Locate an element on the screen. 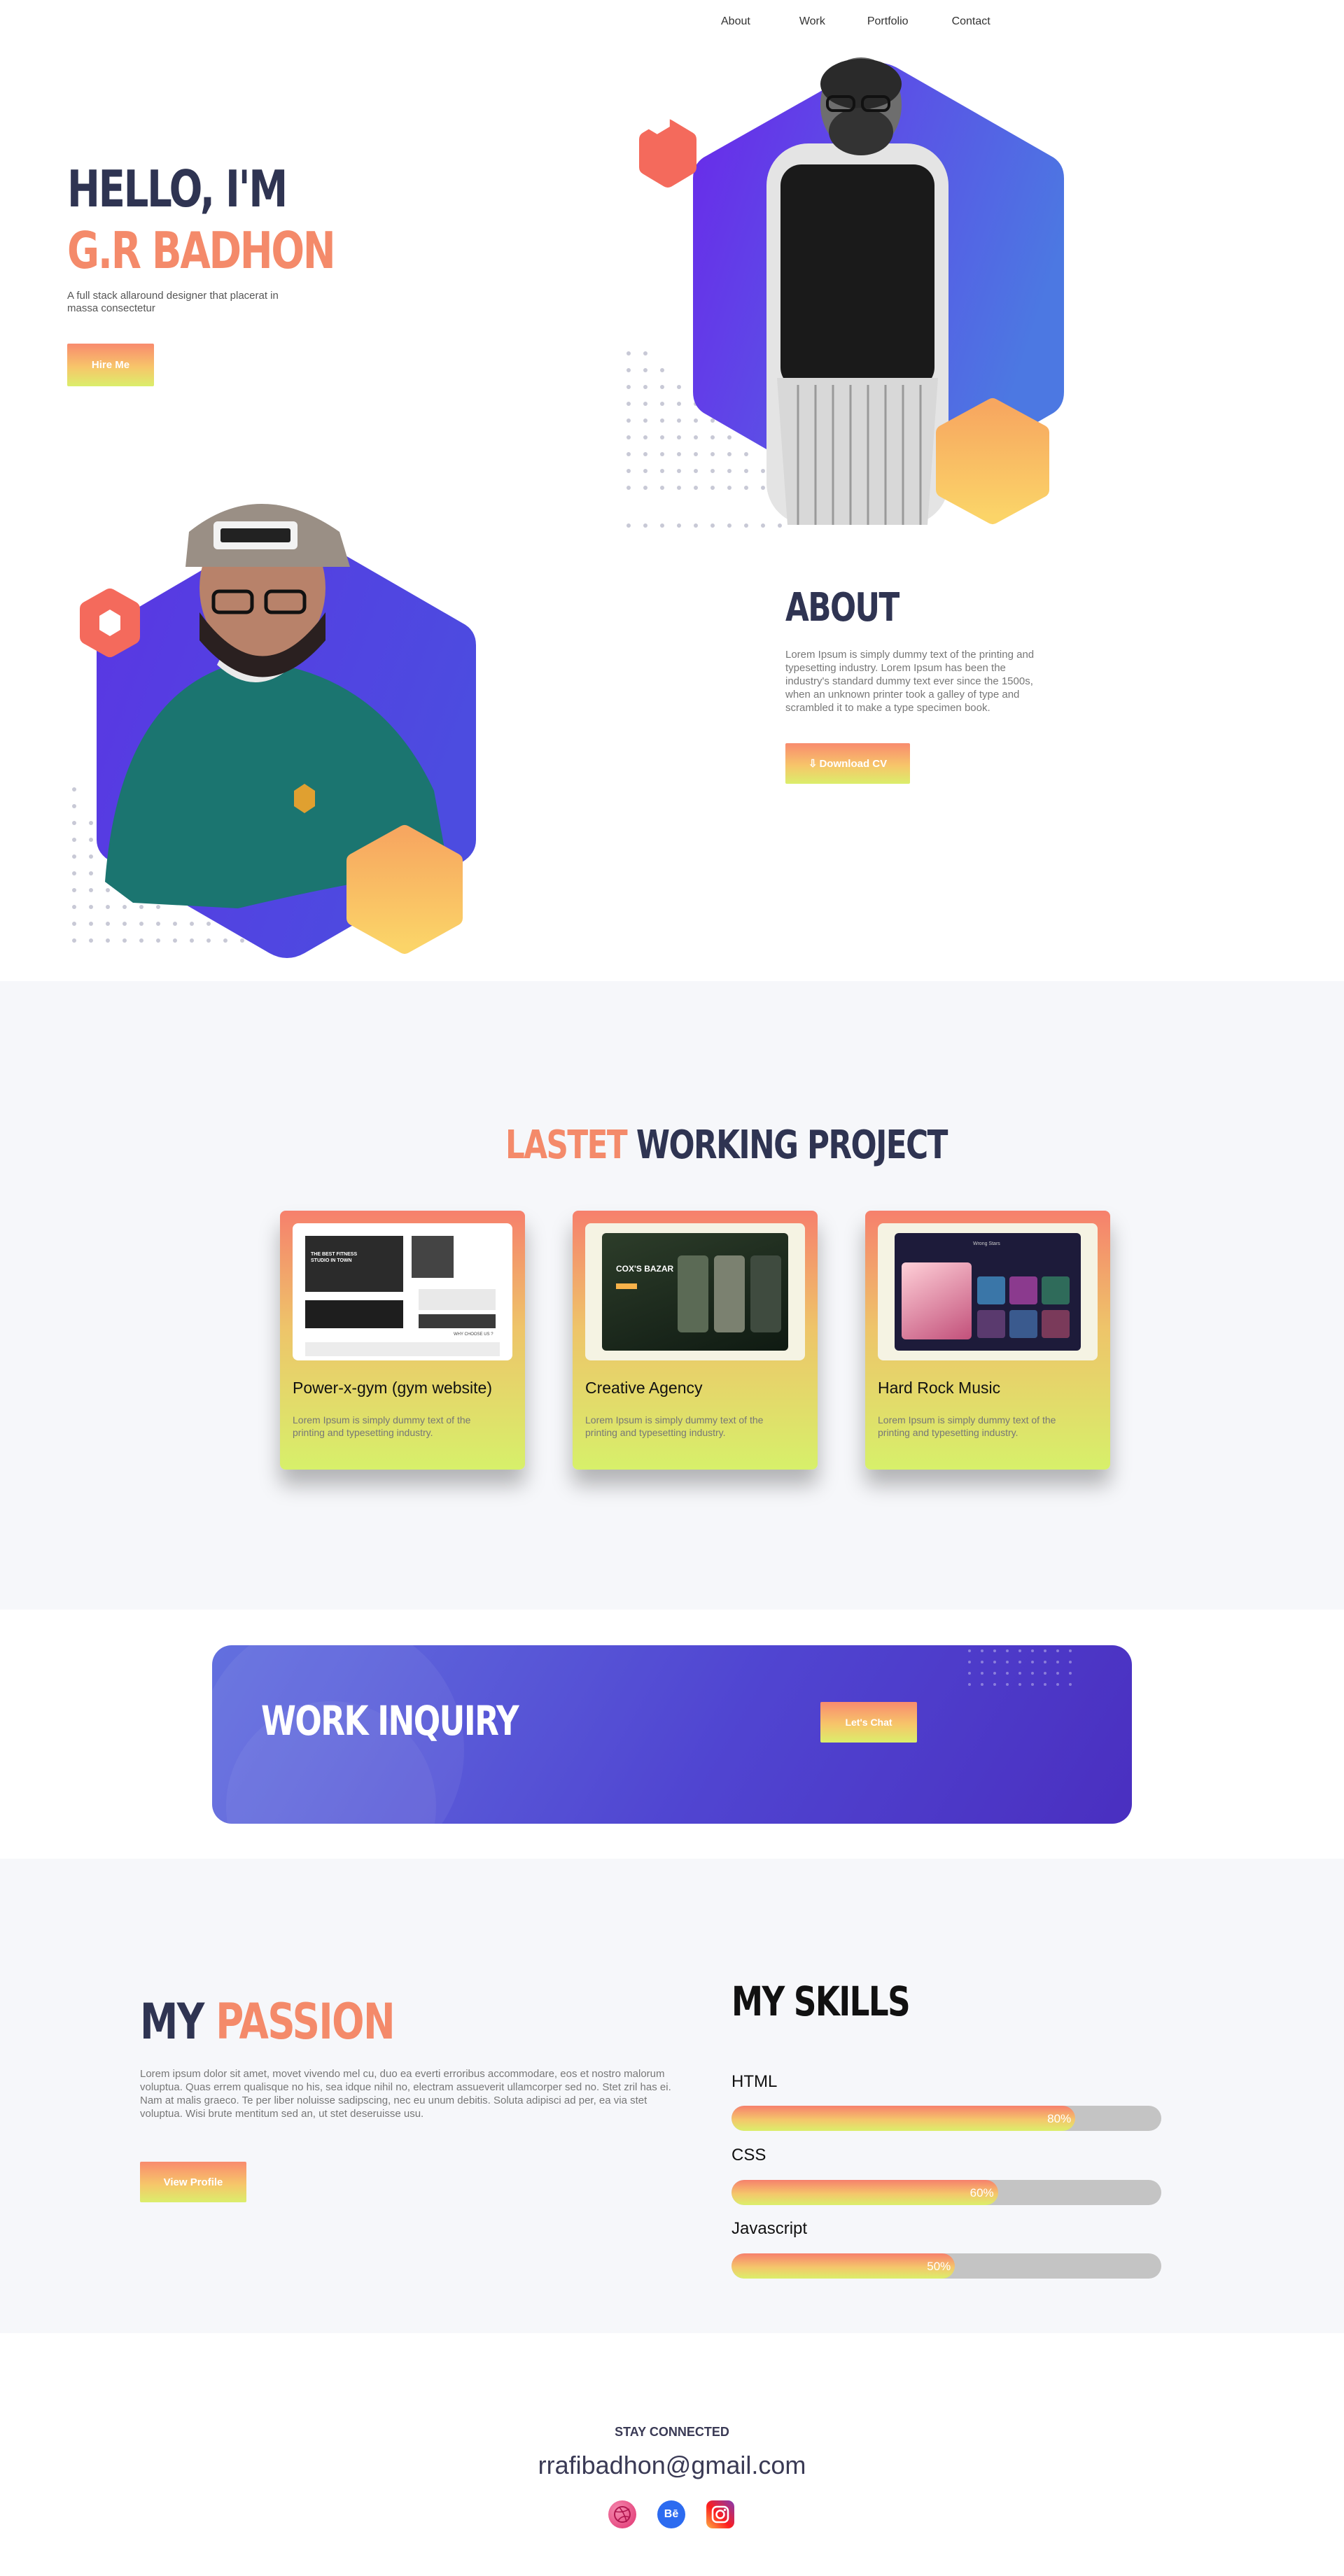 Image resolution: width=1344 pixels, height=2576 pixels. top-nav: About Work Portfolio Contact is located at coordinates (880, 21).